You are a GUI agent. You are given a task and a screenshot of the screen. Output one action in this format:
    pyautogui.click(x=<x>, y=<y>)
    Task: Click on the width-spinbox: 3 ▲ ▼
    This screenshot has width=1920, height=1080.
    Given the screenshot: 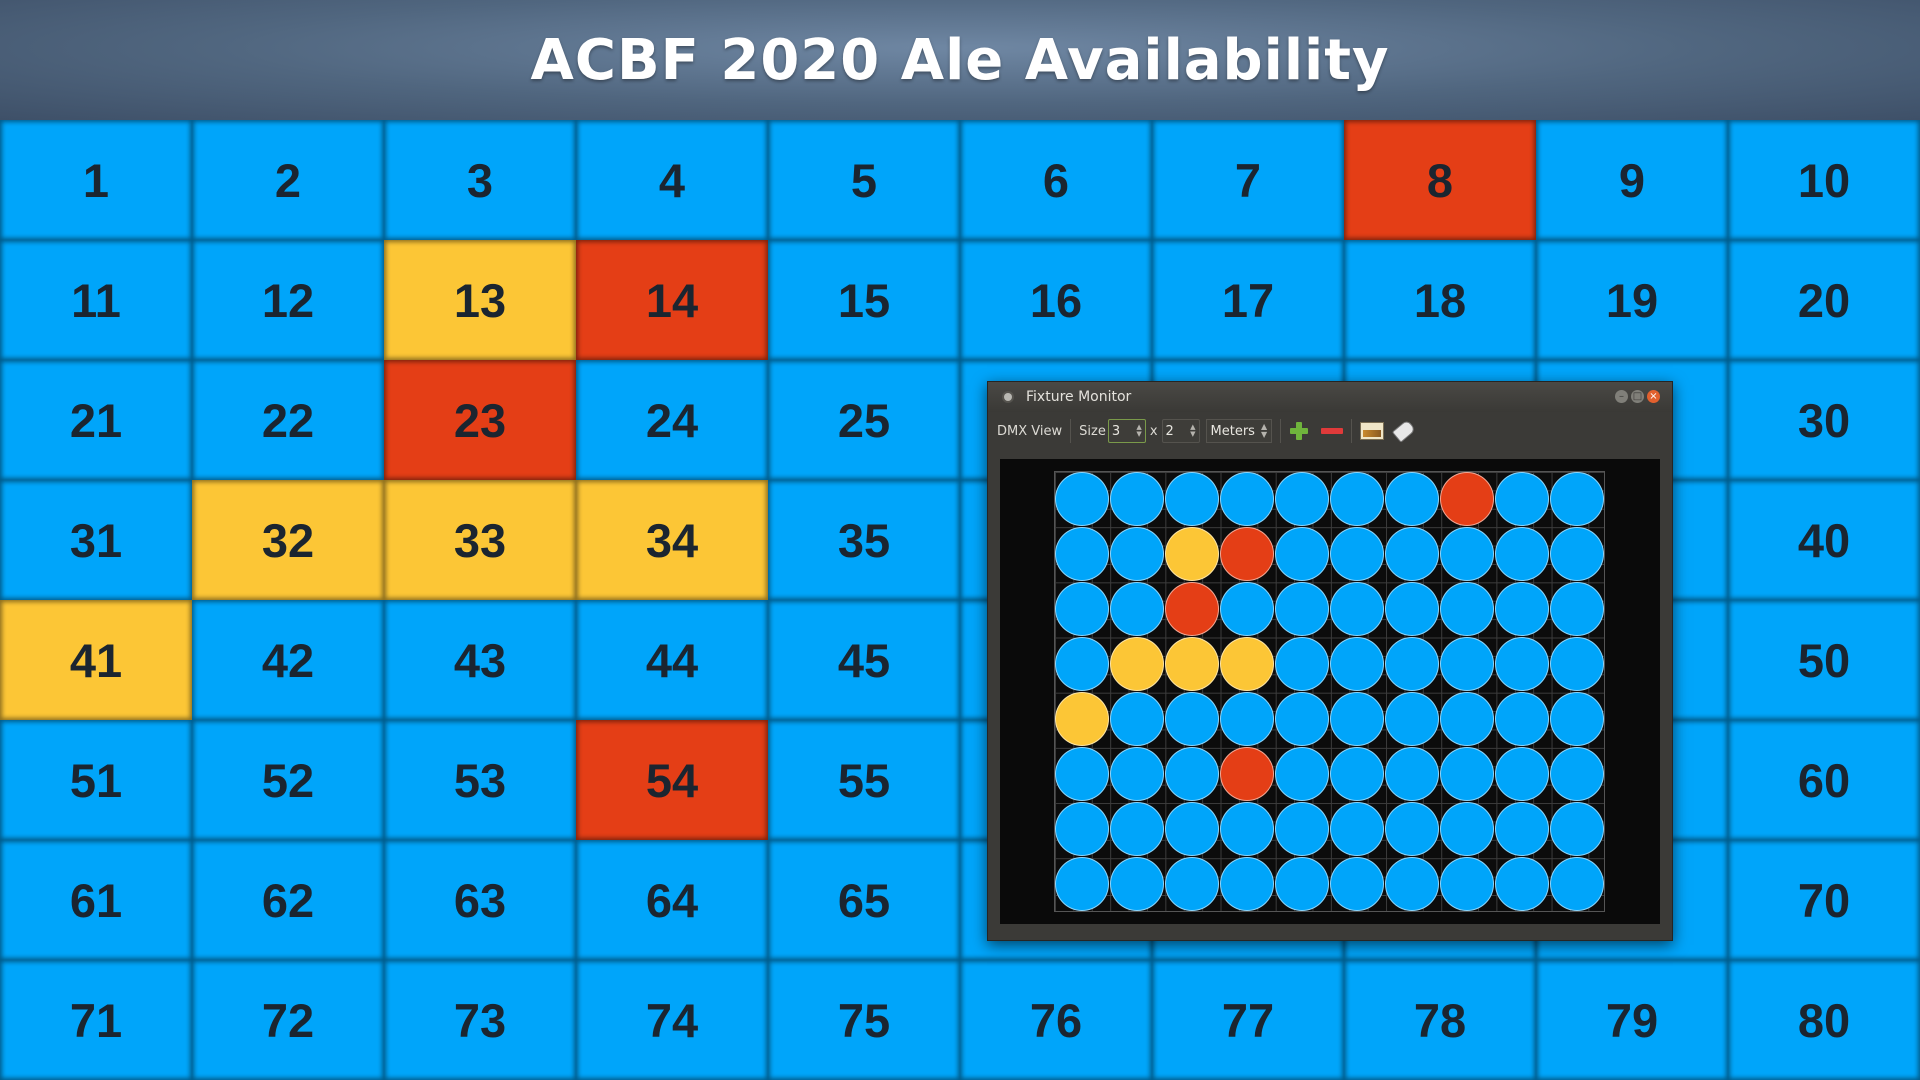 What is the action you would take?
    pyautogui.click(x=1126, y=431)
    